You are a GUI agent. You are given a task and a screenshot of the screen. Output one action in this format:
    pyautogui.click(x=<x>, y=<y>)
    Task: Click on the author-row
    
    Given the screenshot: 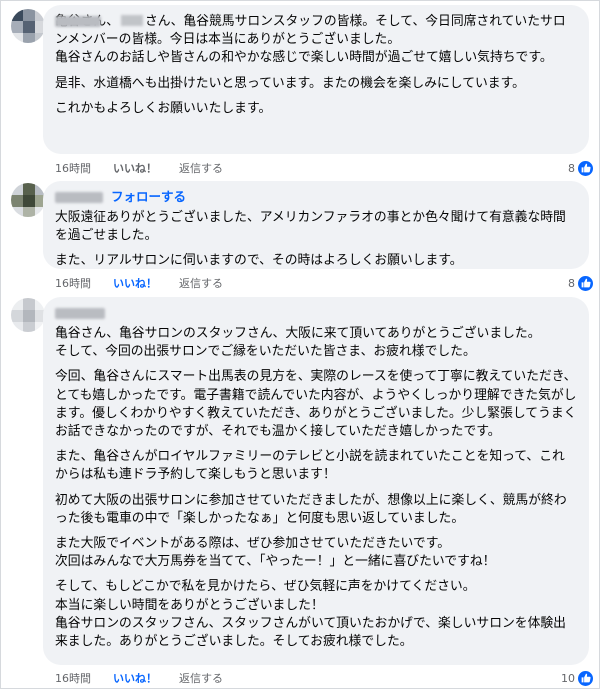 What is the action you would take?
    pyautogui.click(x=316, y=313)
    